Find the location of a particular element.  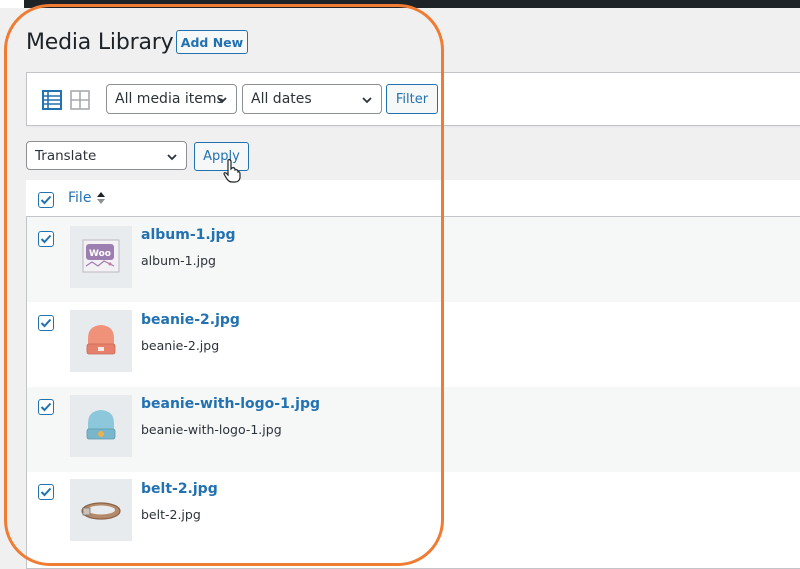

date-select: All dates is located at coordinates (312, 99).